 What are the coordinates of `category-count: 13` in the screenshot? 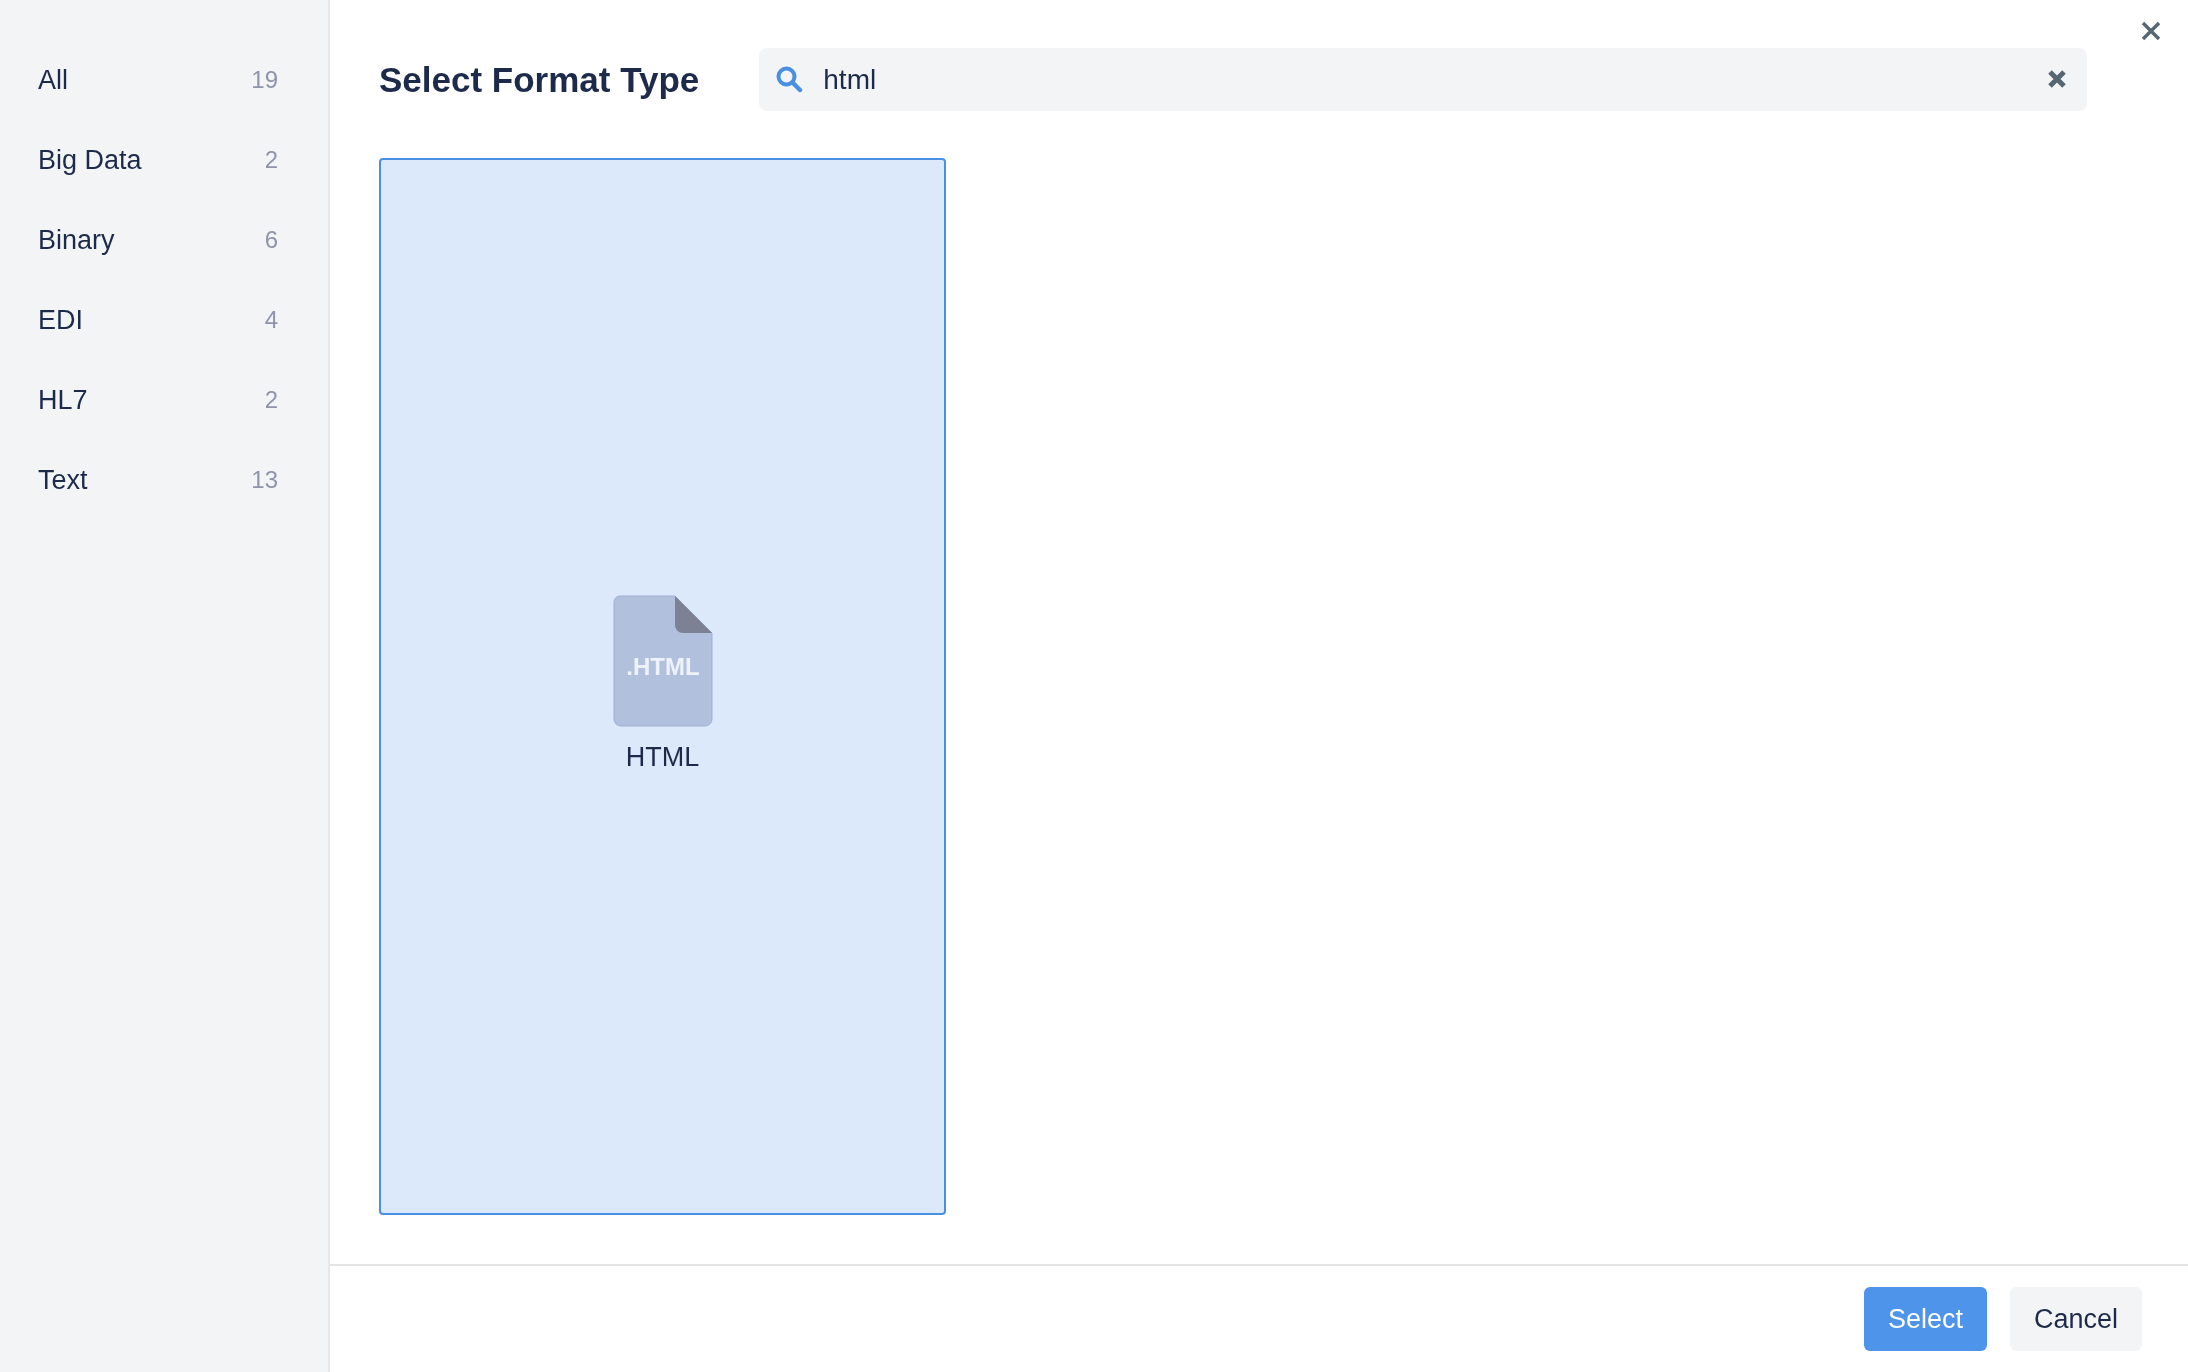 It's located at (264, 480).